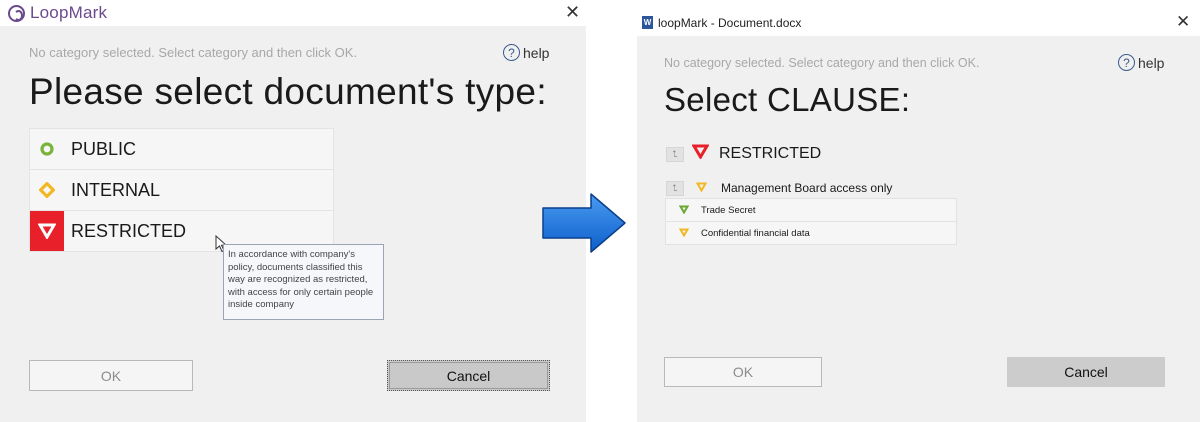 The height and width of the screenshot is (422, 1200). What do you see at coordinates (16, 13) in the screenshot?
I see `loopmark-logo-icon` at bounding box center [16, 13].